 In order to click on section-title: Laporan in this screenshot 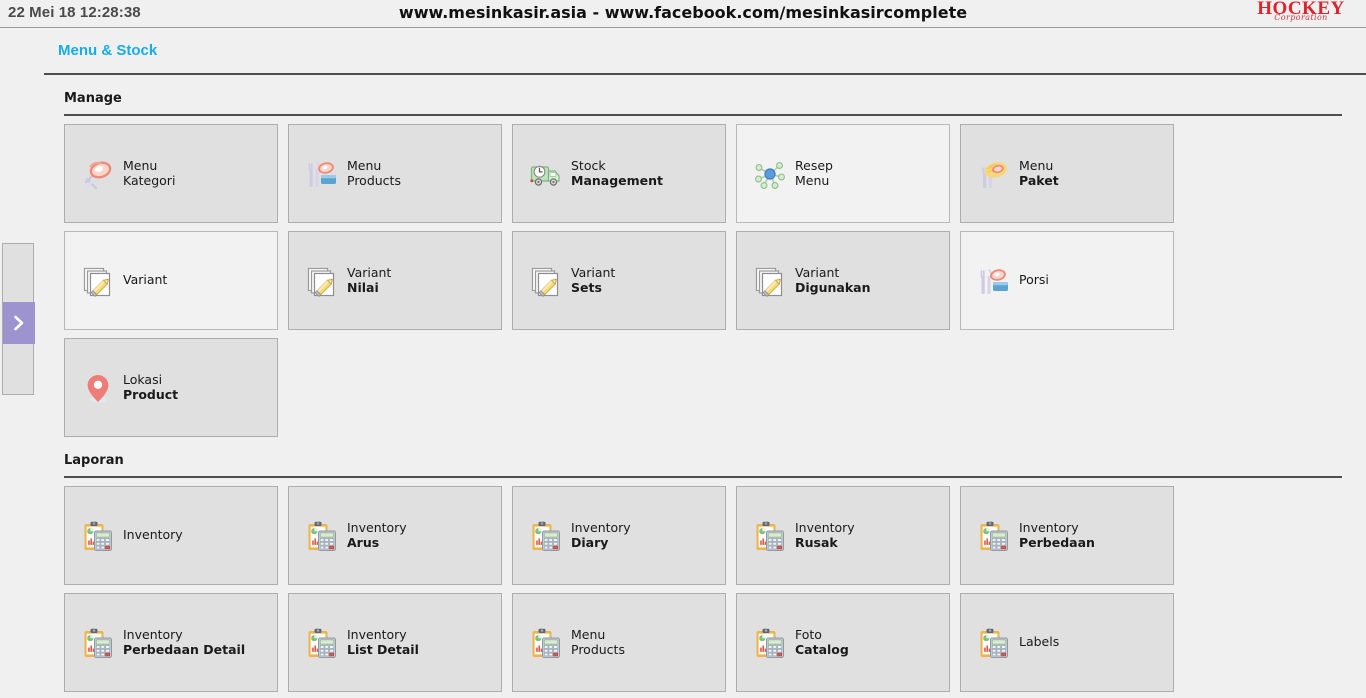, I will do `click(94, 460)`.